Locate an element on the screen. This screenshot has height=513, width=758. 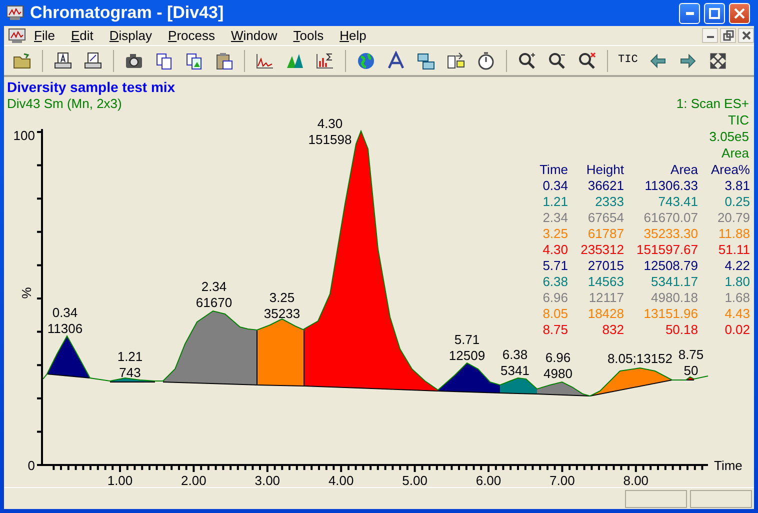
expand-icon is located at coordinates (718, 60).